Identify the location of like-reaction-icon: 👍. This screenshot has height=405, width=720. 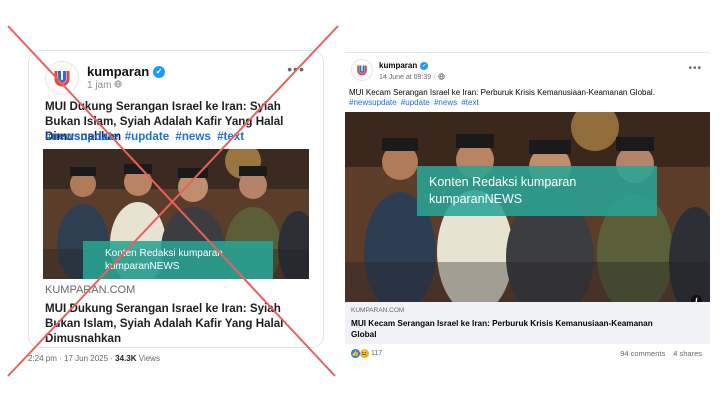
(355, 353).